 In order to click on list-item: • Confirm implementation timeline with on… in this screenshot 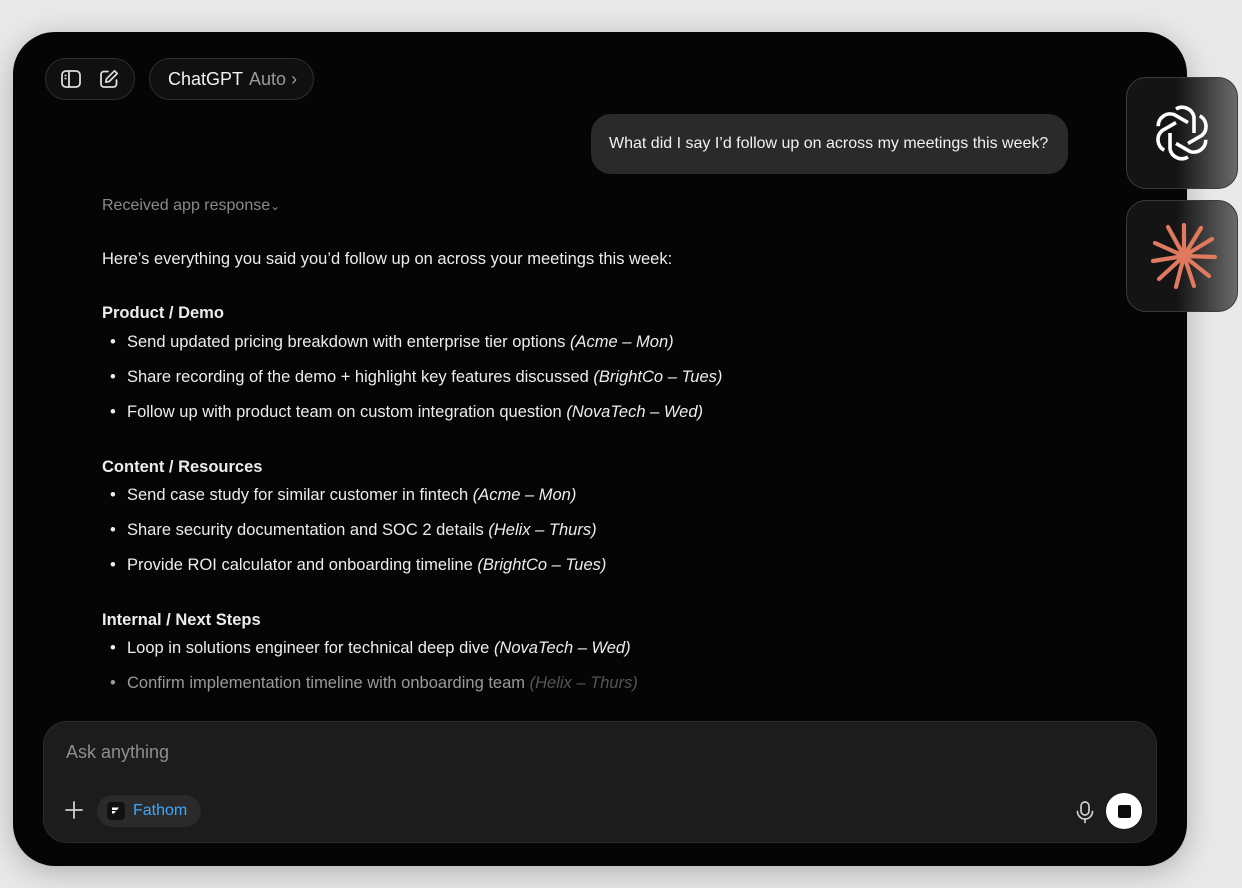, I will do `click(374, 683)`.